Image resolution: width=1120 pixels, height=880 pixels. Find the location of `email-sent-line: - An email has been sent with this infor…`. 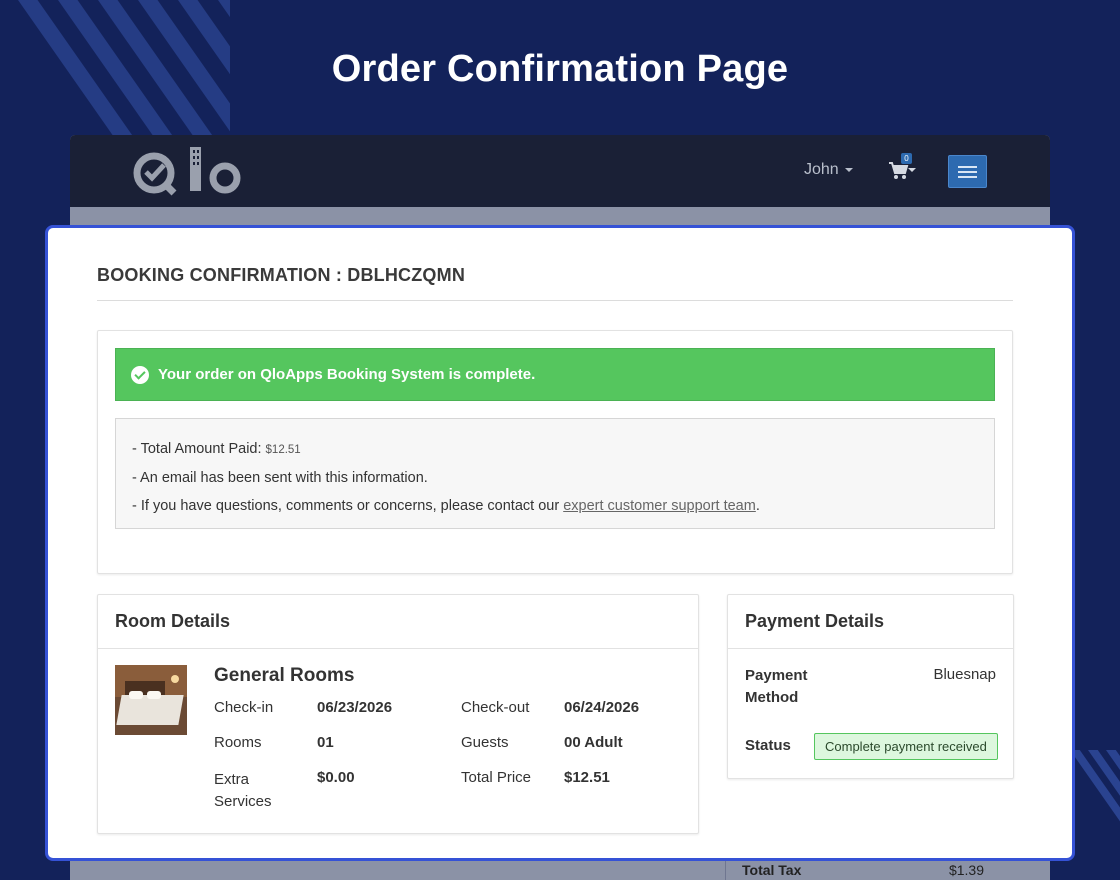

email-sent-line: - An email has been sent with this infor… is located at coordinates (280, 478).